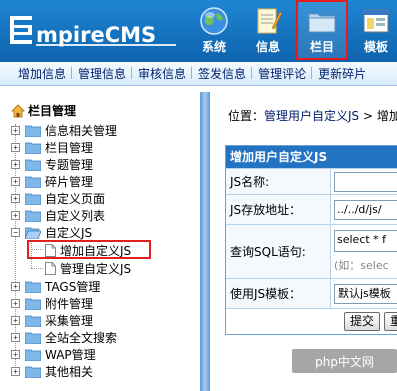 This screenshot has width=397, height=391. I want to click on tree-child-manage-js: 管理自定义JS, so click(88, 268).